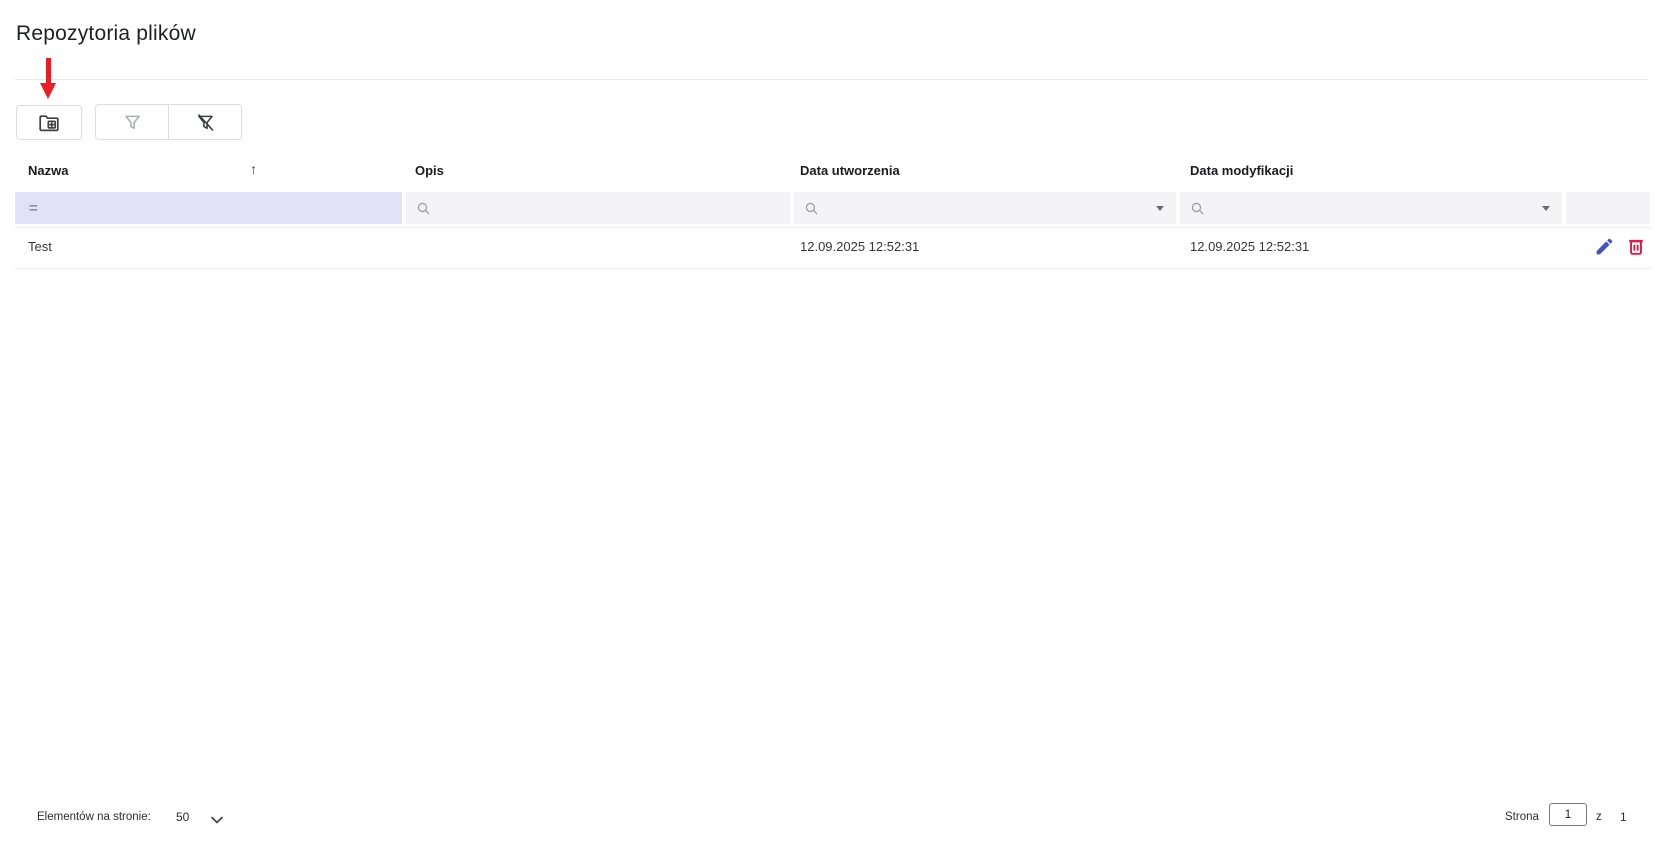 This screenshot has width=1663, height=852. I want to click on filter-input-opis, so click(598, 208).